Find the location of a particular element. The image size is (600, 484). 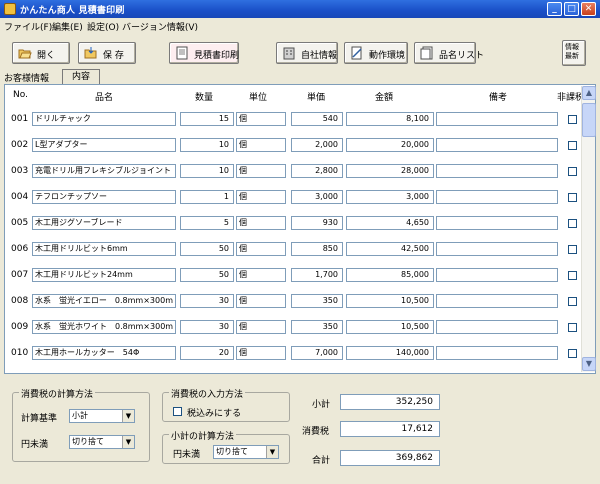

unit-price-input: 2,000 is located at coordinates (317, 145).